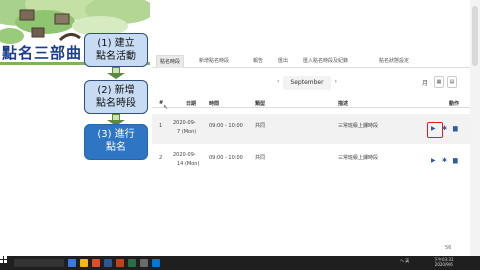 Image resolution: width=480 pixels, height=270 pixels. Describe the element at coordinates (425, 82) in the screenshot. I see `view-label-month: 月` at that location.